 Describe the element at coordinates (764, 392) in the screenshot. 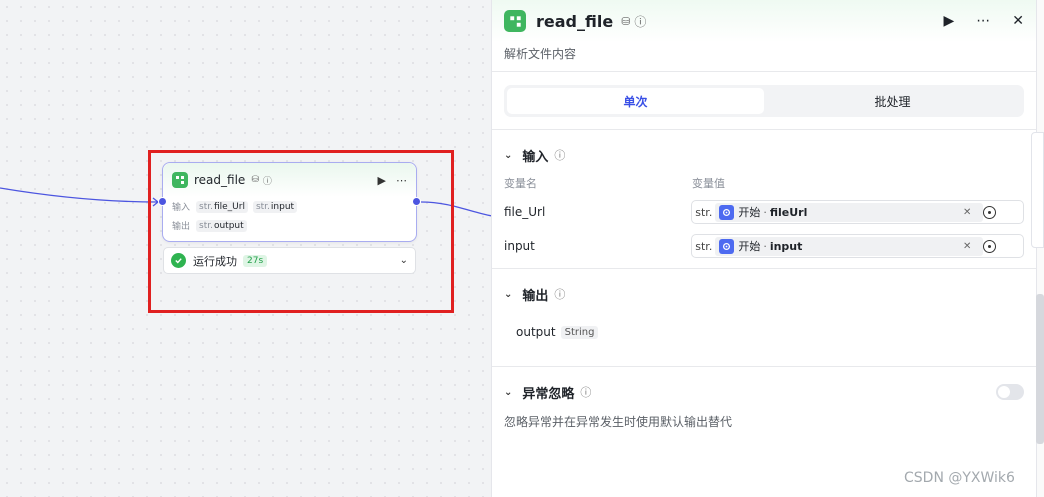

I see `exception-section-header: ⌄ 异常忽略 ⓘ` at that location.